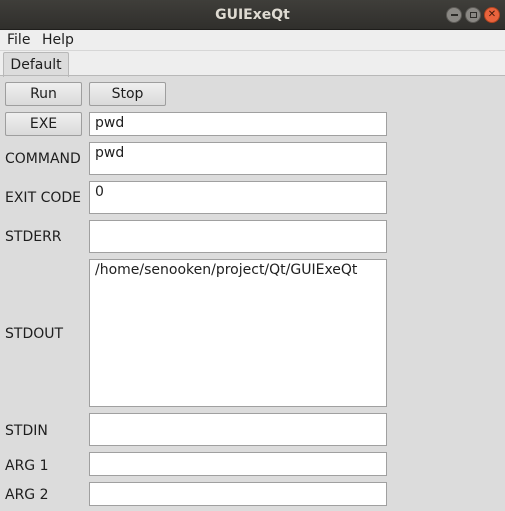  Describe the element at coordinates (34, 334) in the screenshot. I see `stdout-label: STDOUT` at that location.